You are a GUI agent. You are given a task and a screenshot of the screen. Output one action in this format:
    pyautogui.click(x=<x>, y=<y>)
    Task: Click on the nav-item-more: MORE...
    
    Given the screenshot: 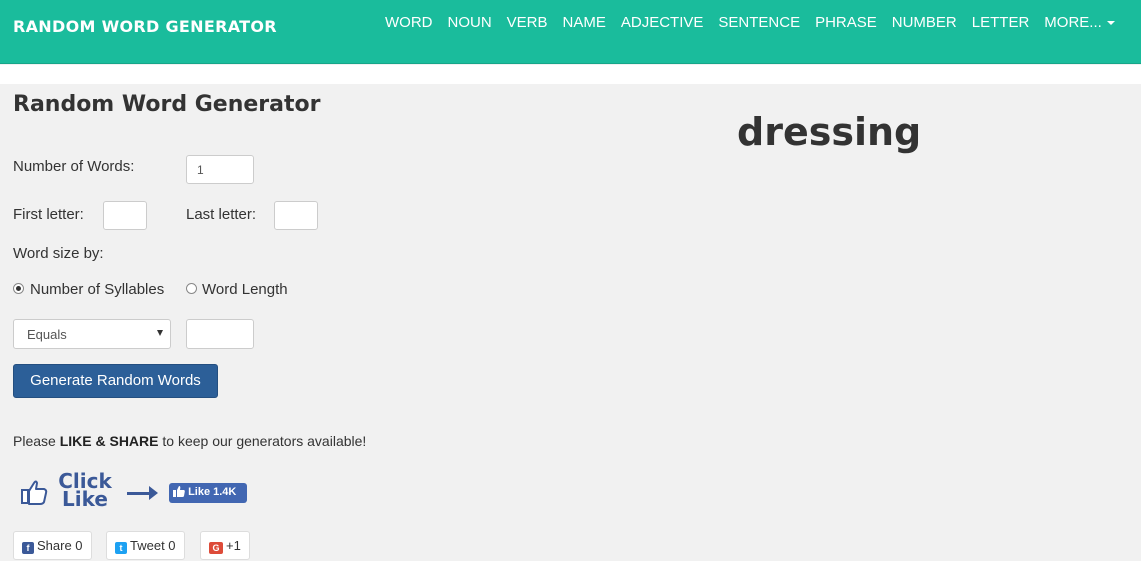 What is the action you would take?
    pyautogui.click(x=1079, y=22)
    